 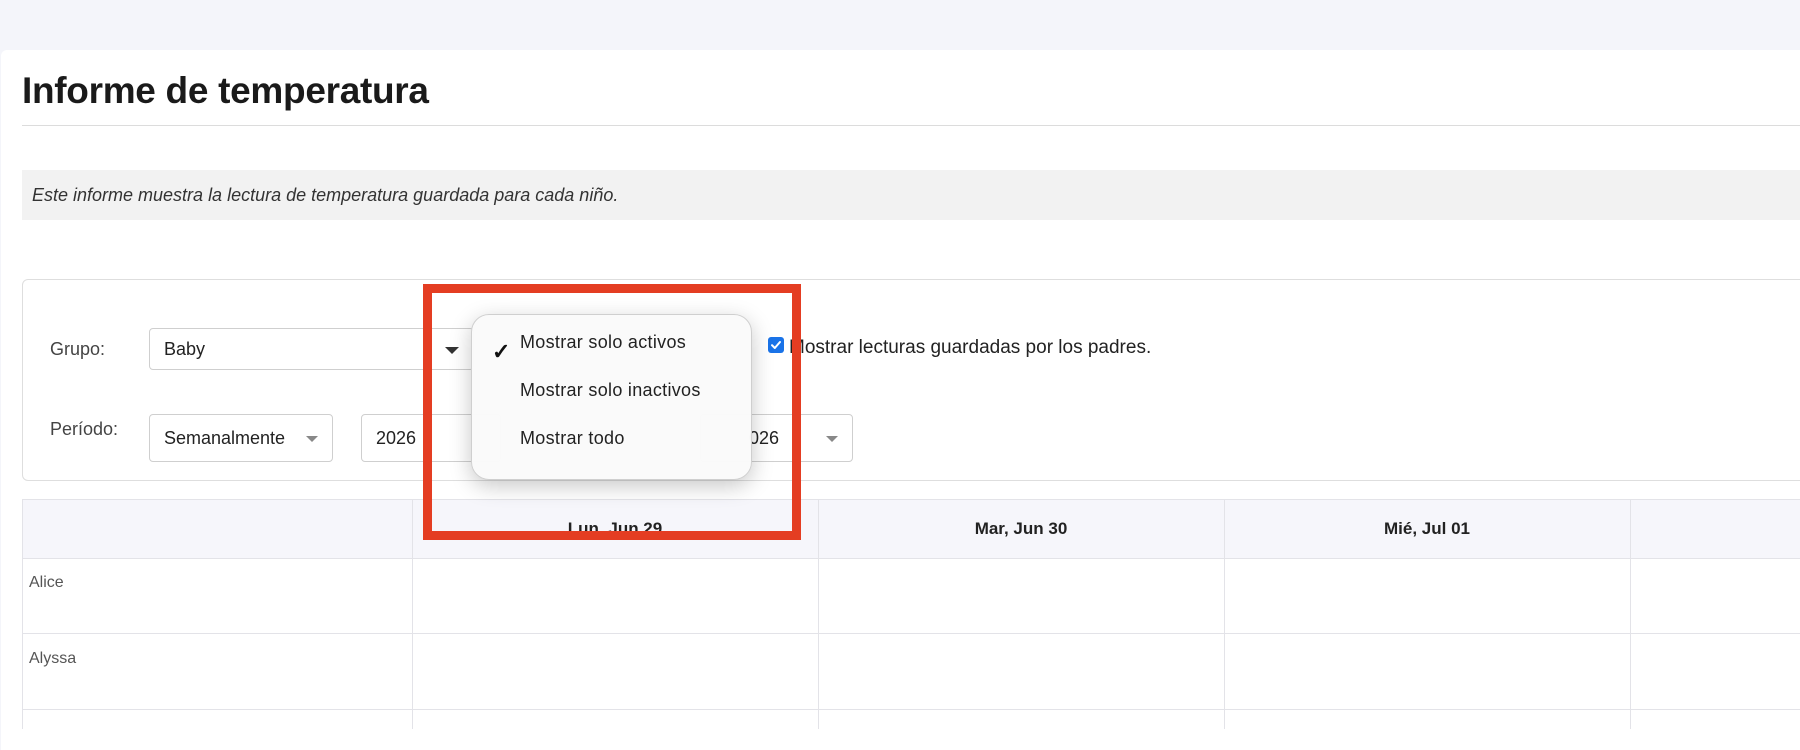 What do you see at coordinates (1427, 528) in the screenshot?
I see `column-header-date: Mié, Jul 01` at bounding box center [1427, 528].